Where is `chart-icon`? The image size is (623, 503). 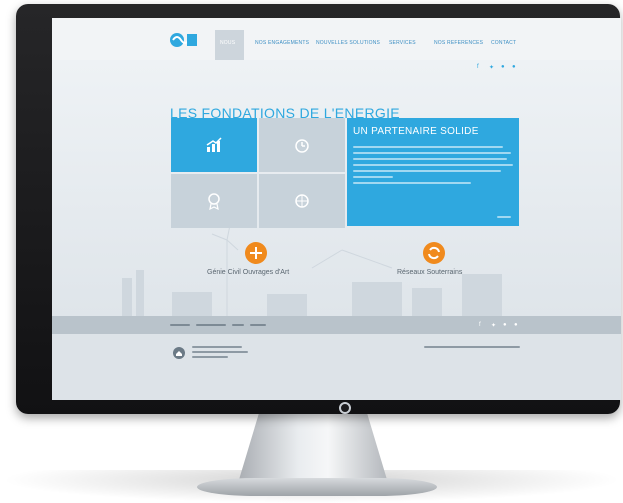
chart-icon is located at coordinates (214, 144).